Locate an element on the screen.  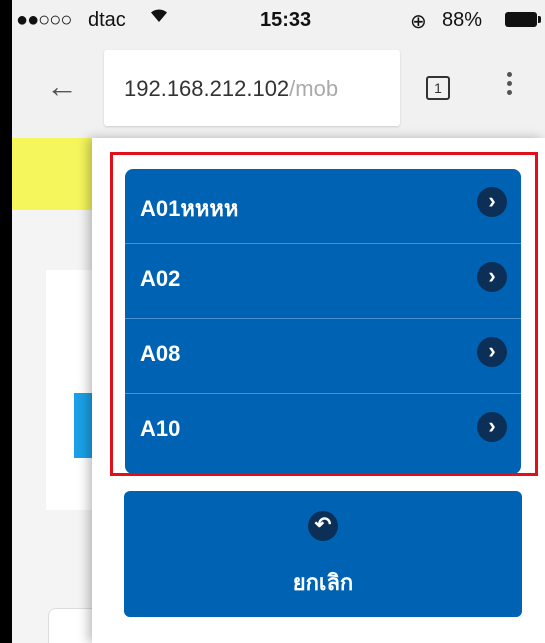
list-item-label: A10 is located at coordinates (160, 428).